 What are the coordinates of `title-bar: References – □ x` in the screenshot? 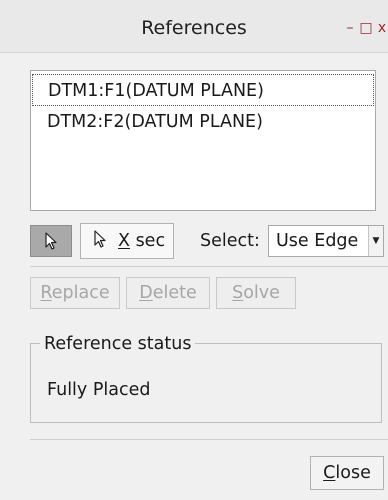 It's located at (194, 26).